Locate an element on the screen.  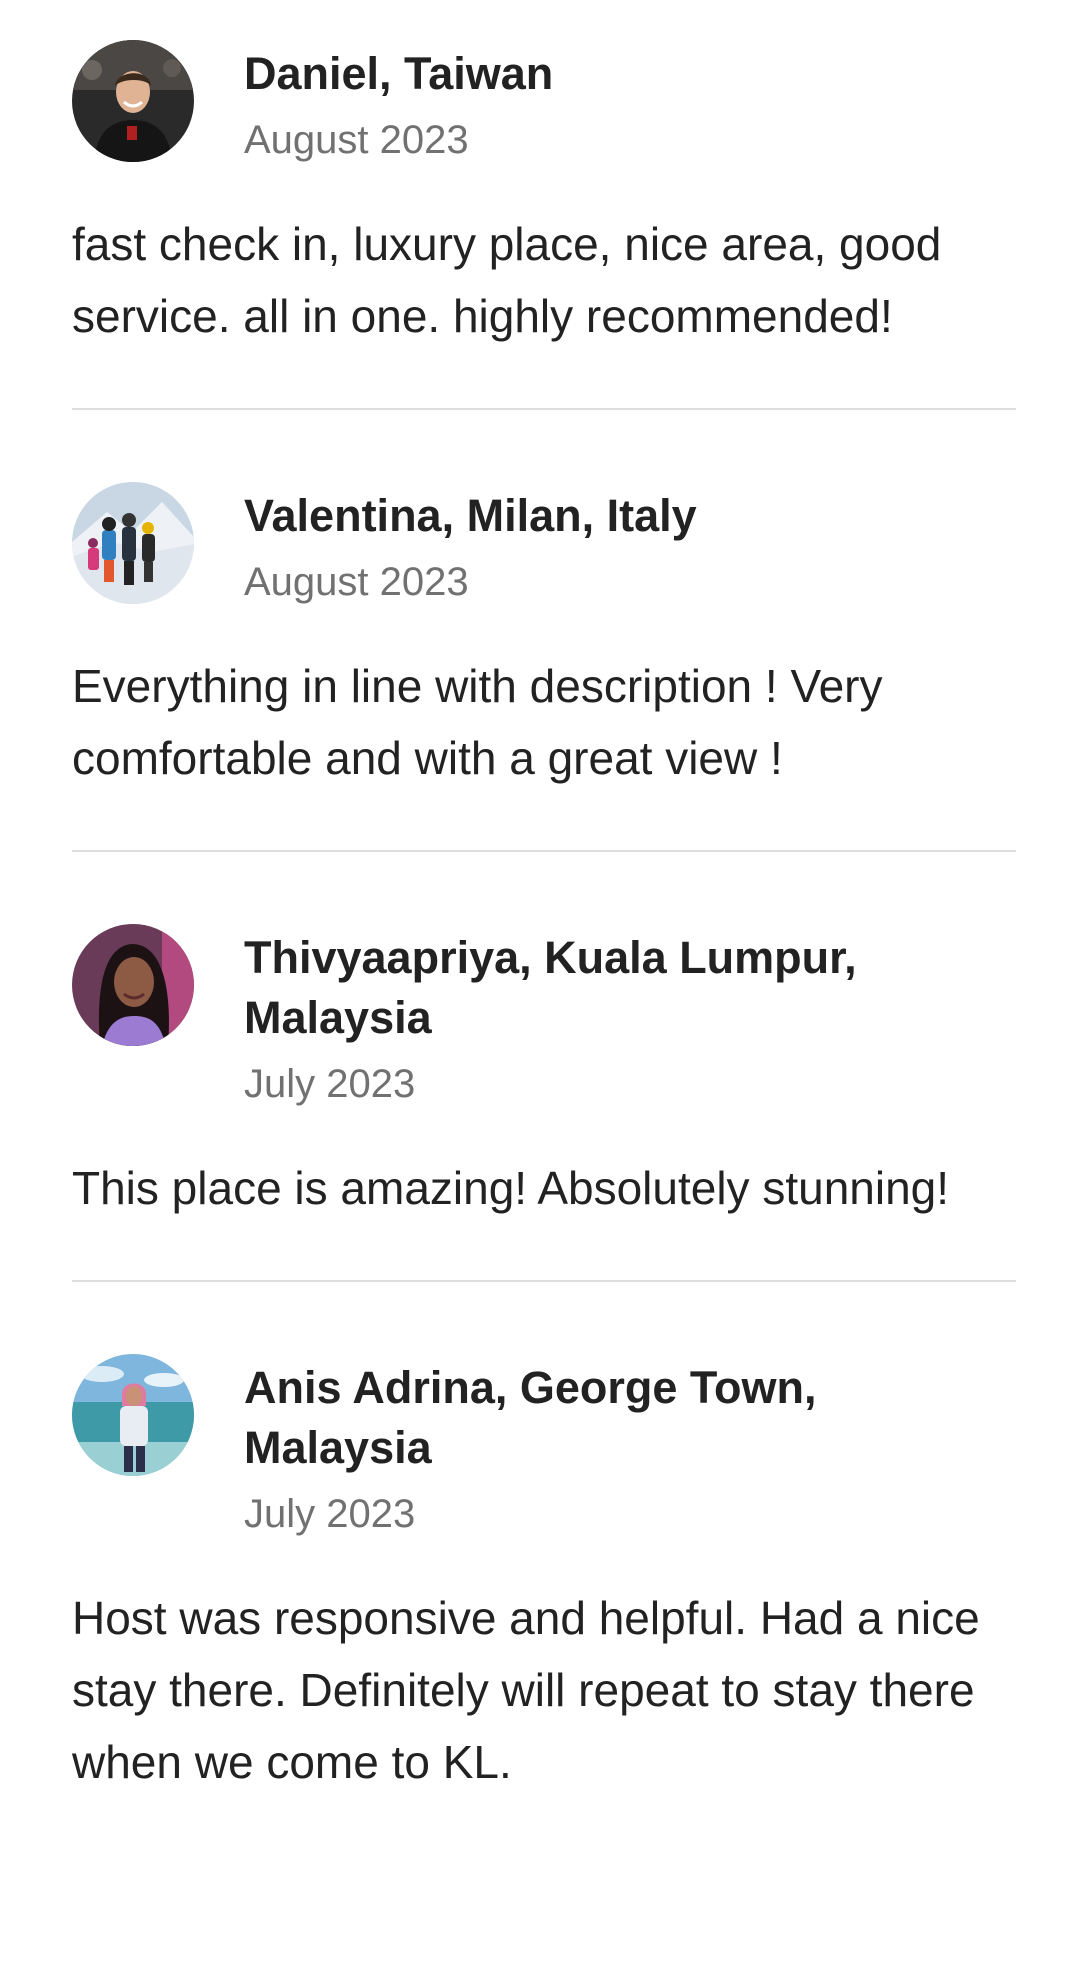
avatar-photo-beach-icon is located at coordinates (133, 1415).